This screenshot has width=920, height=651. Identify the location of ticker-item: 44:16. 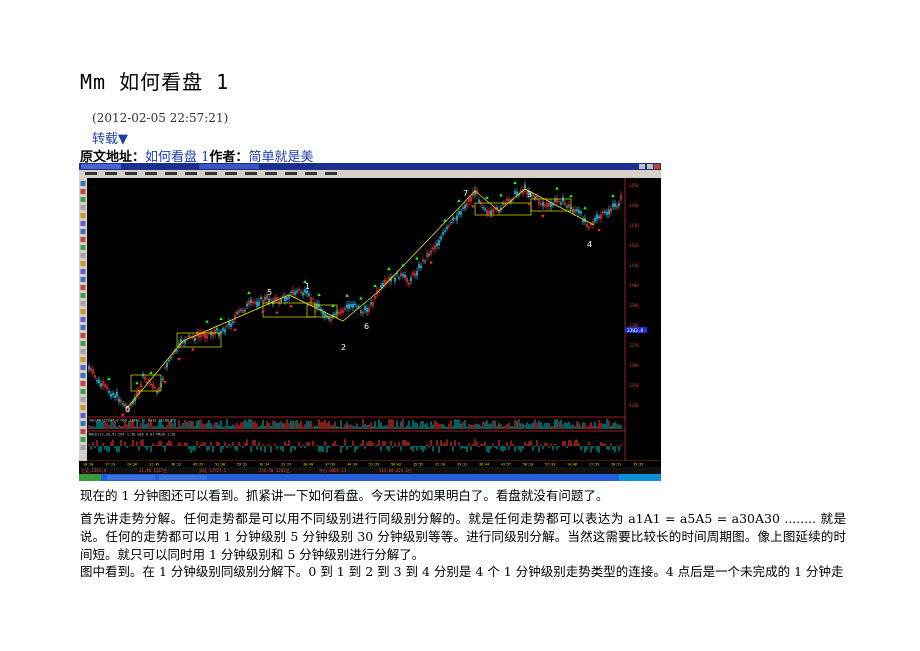
(352, 465).